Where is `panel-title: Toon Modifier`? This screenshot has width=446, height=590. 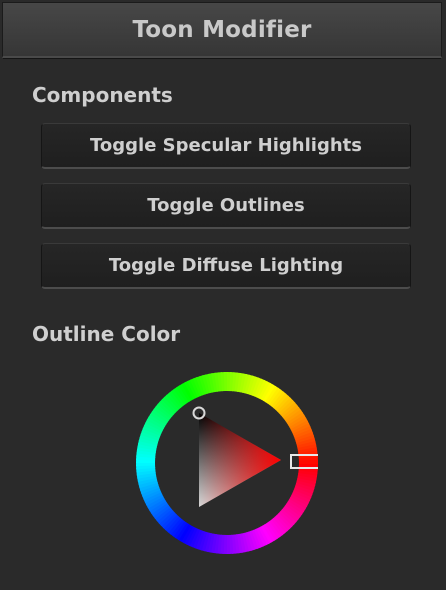
panel-title: Toon Modifier is located at coordinates (222, 29).